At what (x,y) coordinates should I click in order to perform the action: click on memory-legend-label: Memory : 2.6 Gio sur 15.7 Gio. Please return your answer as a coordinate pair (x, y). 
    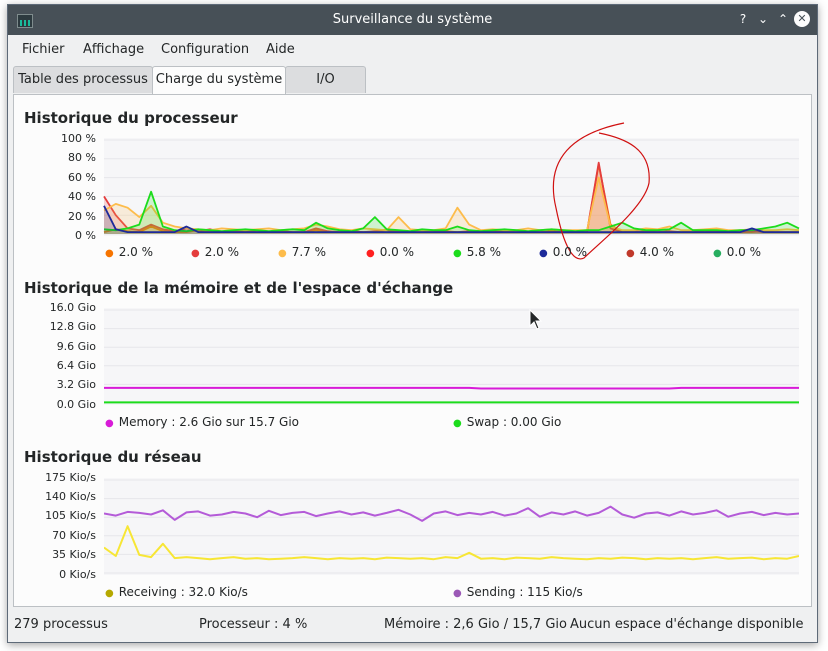
    Looking at the image, I should click on (209, 422).